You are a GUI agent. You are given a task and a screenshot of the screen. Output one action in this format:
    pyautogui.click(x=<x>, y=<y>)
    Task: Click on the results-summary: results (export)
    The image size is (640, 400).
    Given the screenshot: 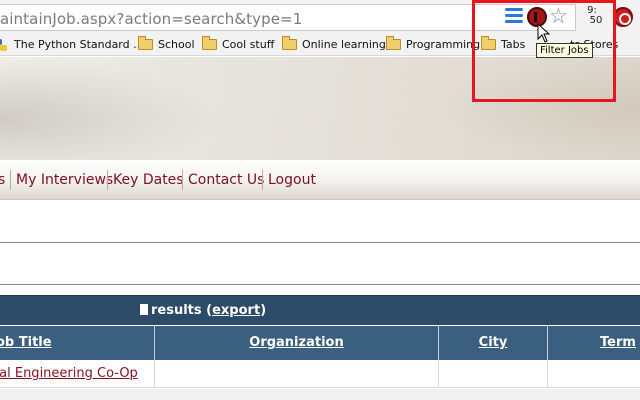 What is the action you would take?
    pyautogui.click(x=203, y=311)
    